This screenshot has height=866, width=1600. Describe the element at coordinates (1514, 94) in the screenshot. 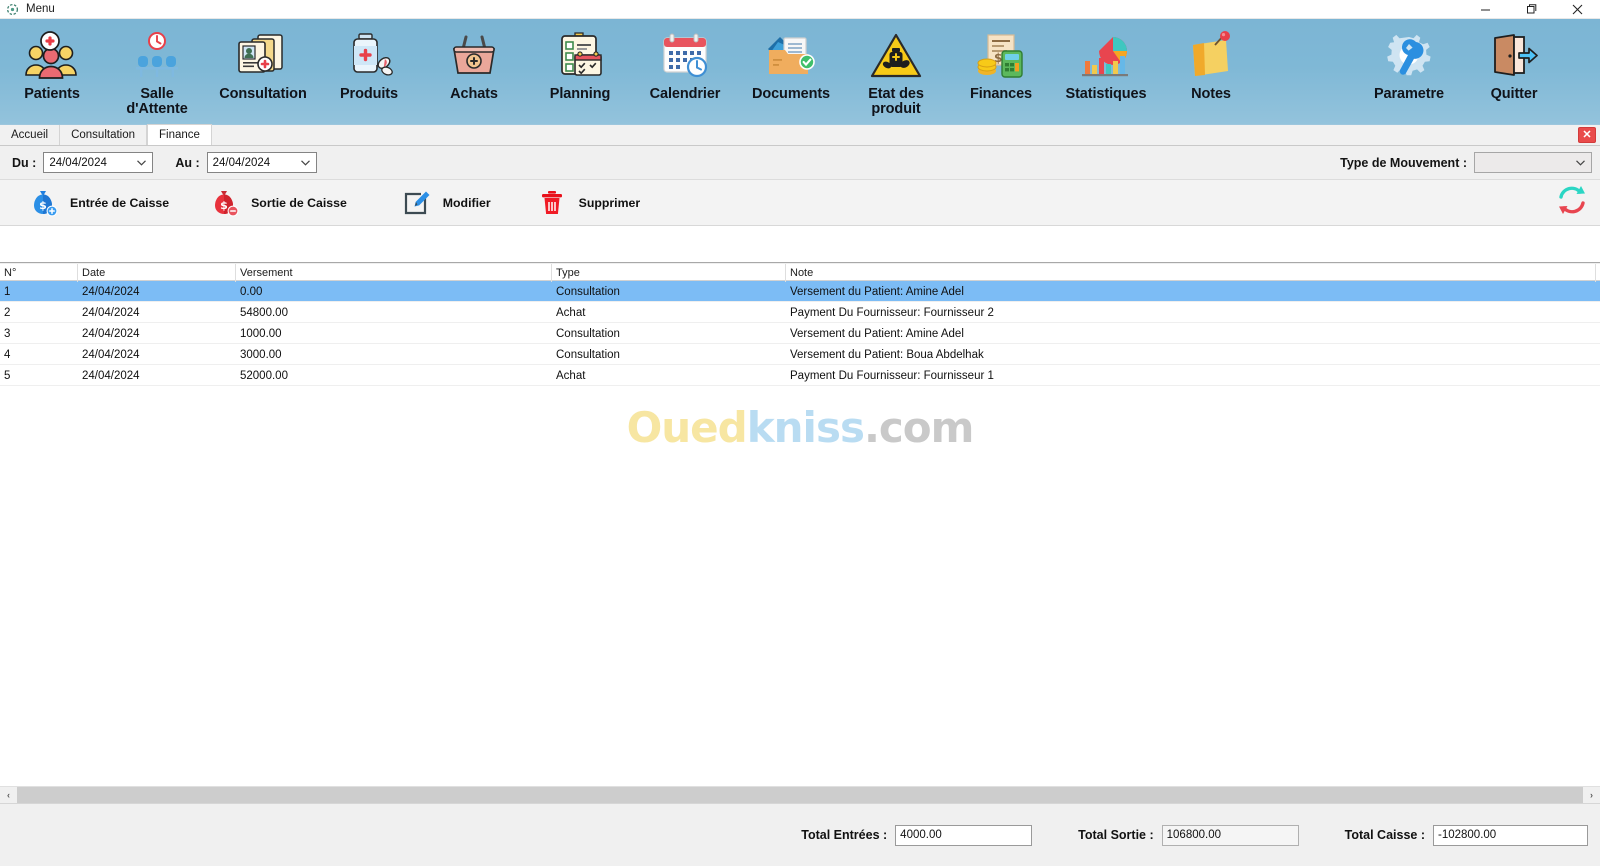

I see `nav-label: Quitter` at that location.